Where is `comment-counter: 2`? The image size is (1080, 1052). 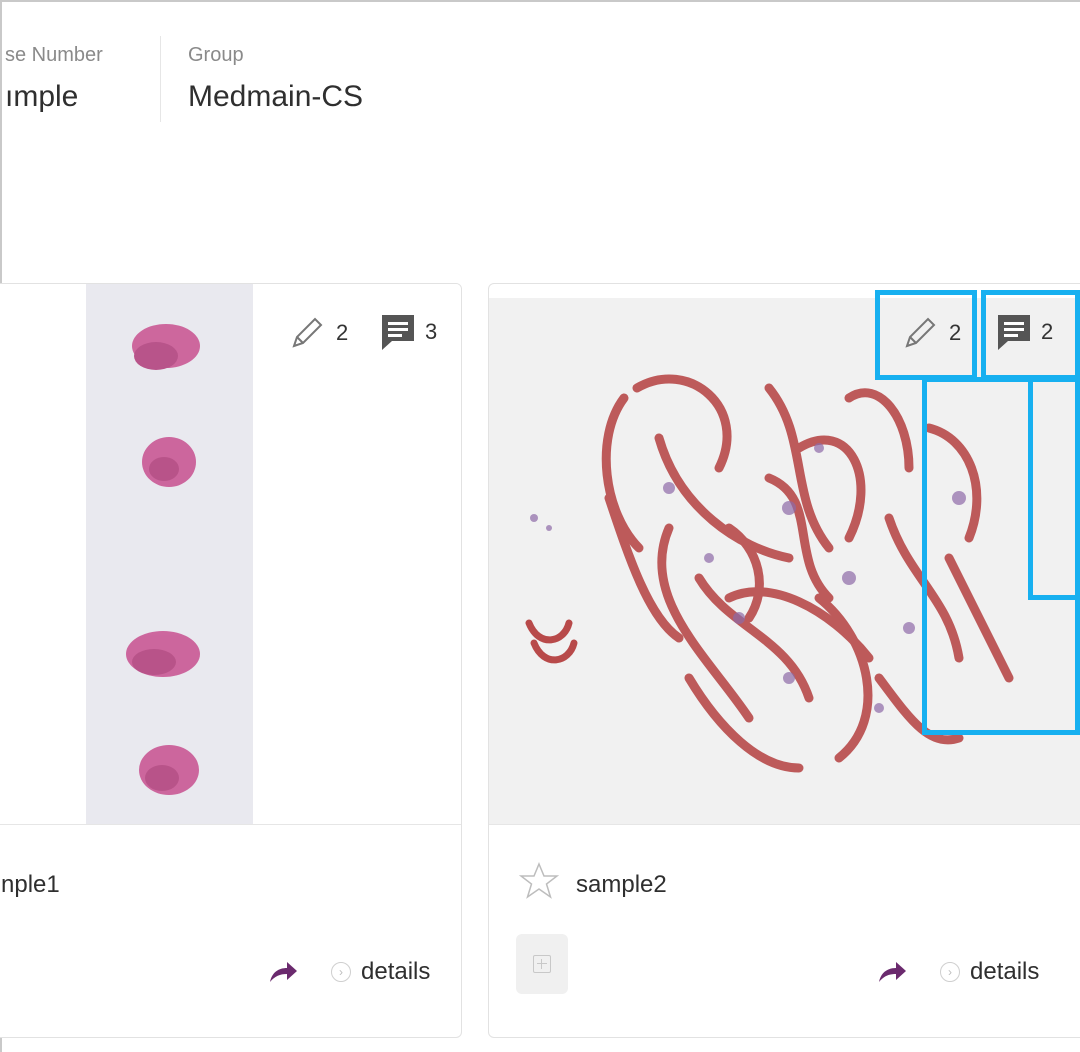 comment-counter: 2 is located at coordinates (1024, 332).